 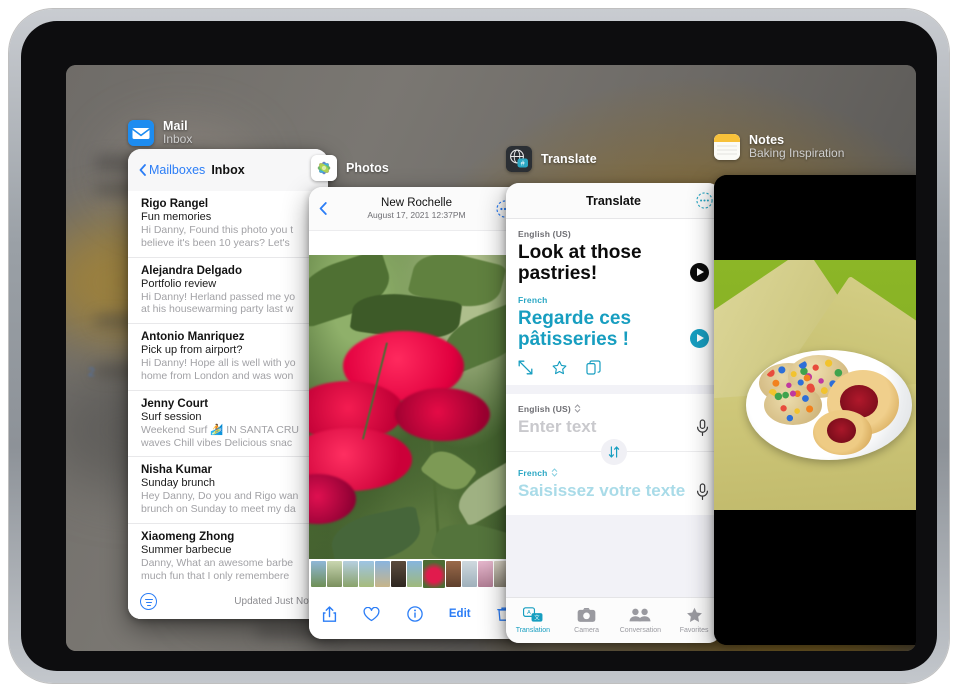 I want to click on target-input-placeholder: Saisissez votre texte, so click(x=604, y=490).